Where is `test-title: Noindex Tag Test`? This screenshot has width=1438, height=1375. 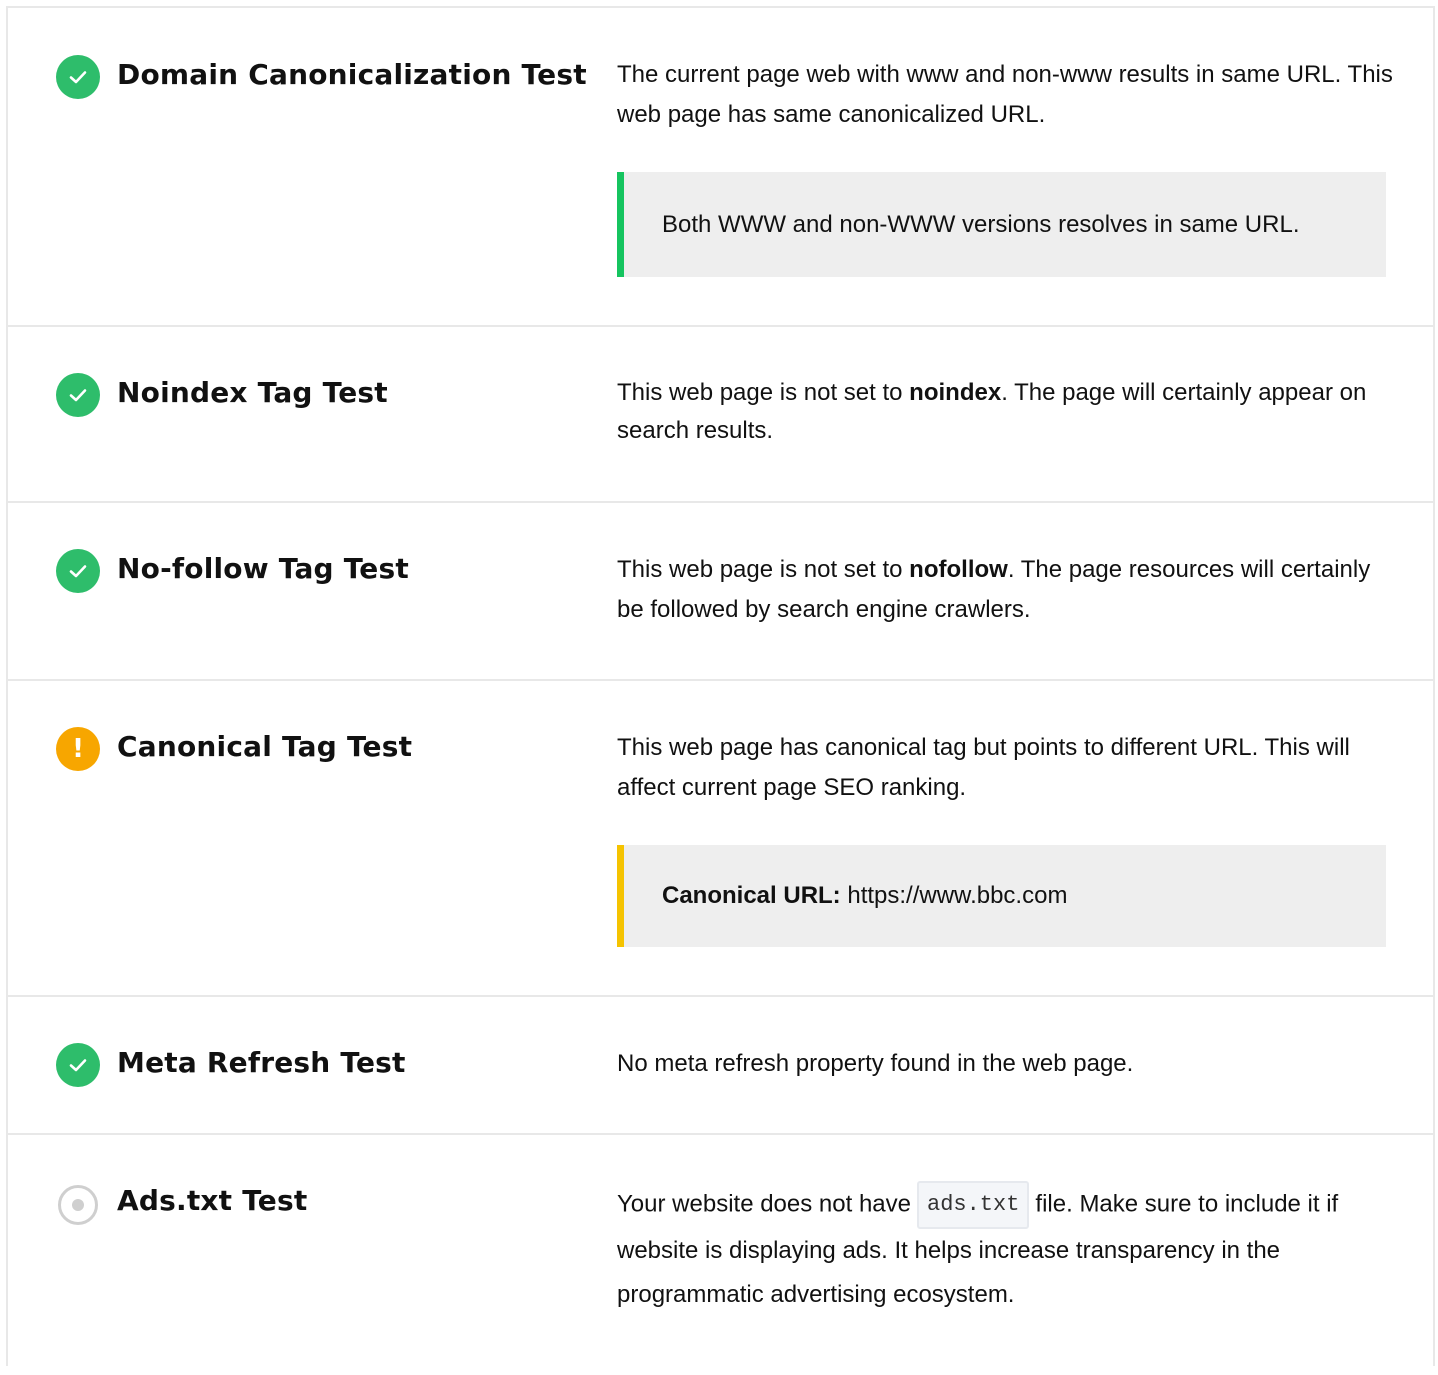 test-title: Noindex Tag Test is located at coordinates (252, 392).